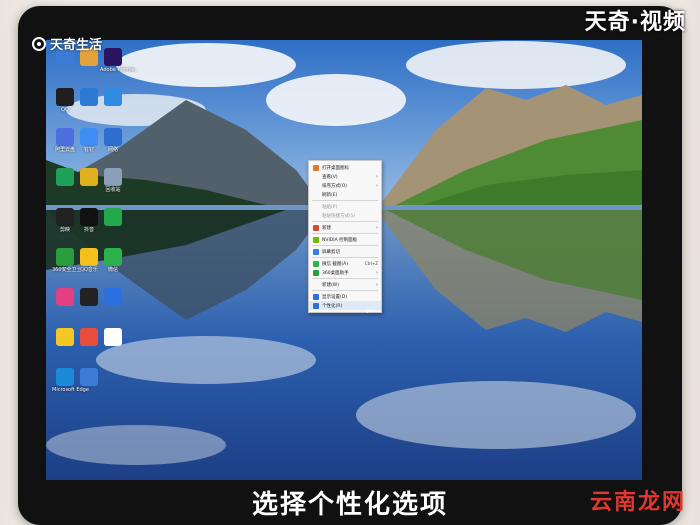  Describe the element at coordinates (119, 70) in the screenshot. I see `desktop-icon-label: Adobe Premie..` at that location.